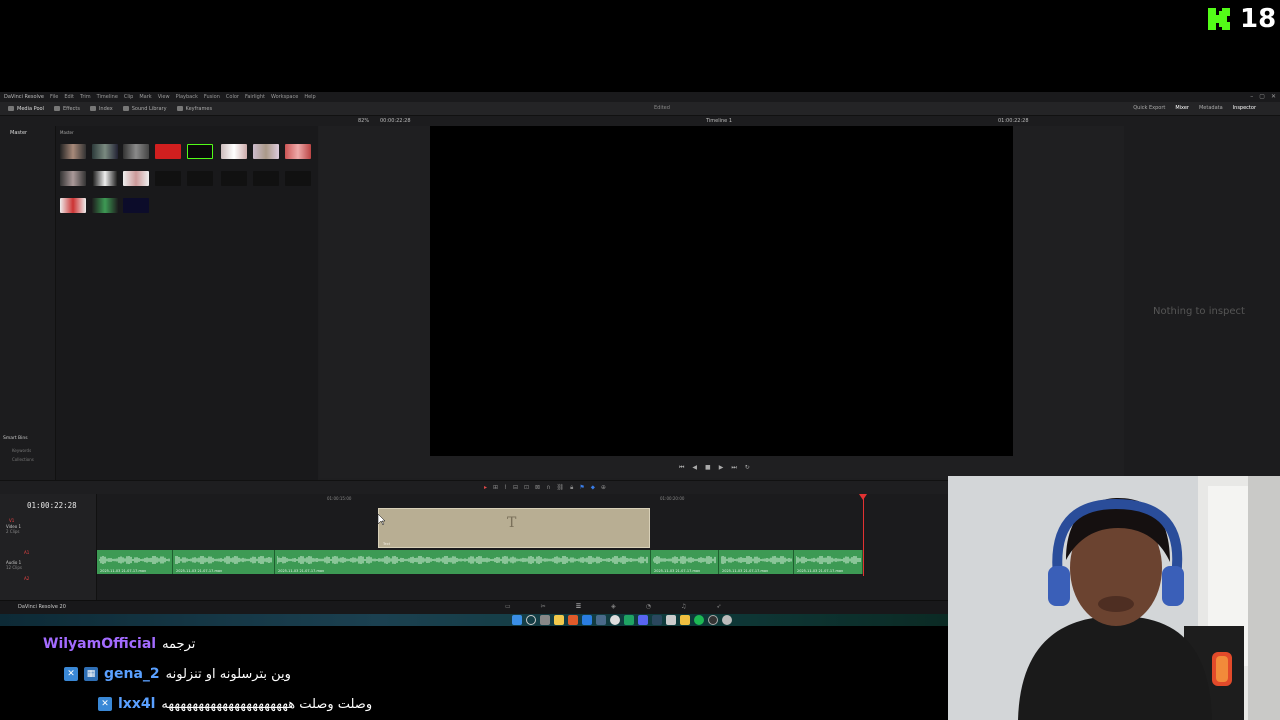 The width and height of the screenshot is (1280, 720). What do you see at coordinates (587, 620) in the screenshot?
I see `vscode-icon` at bounding box center [587, 620].